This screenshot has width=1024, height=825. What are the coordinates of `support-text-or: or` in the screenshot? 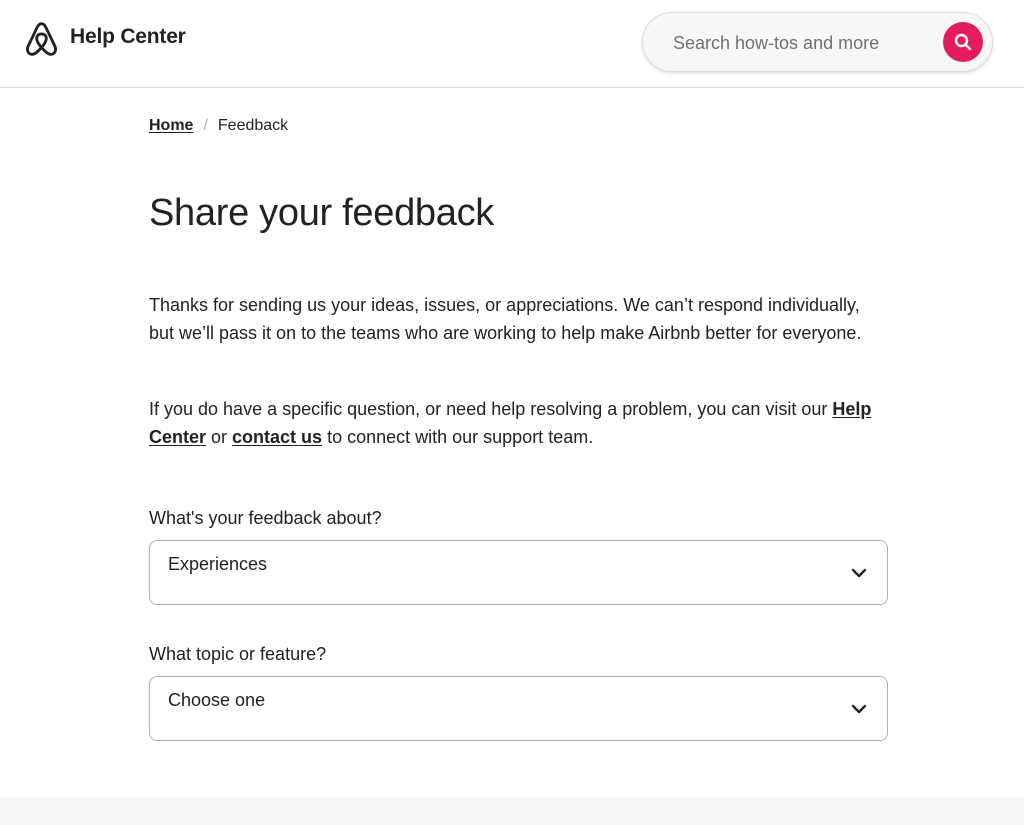 It's located at (219, 437).